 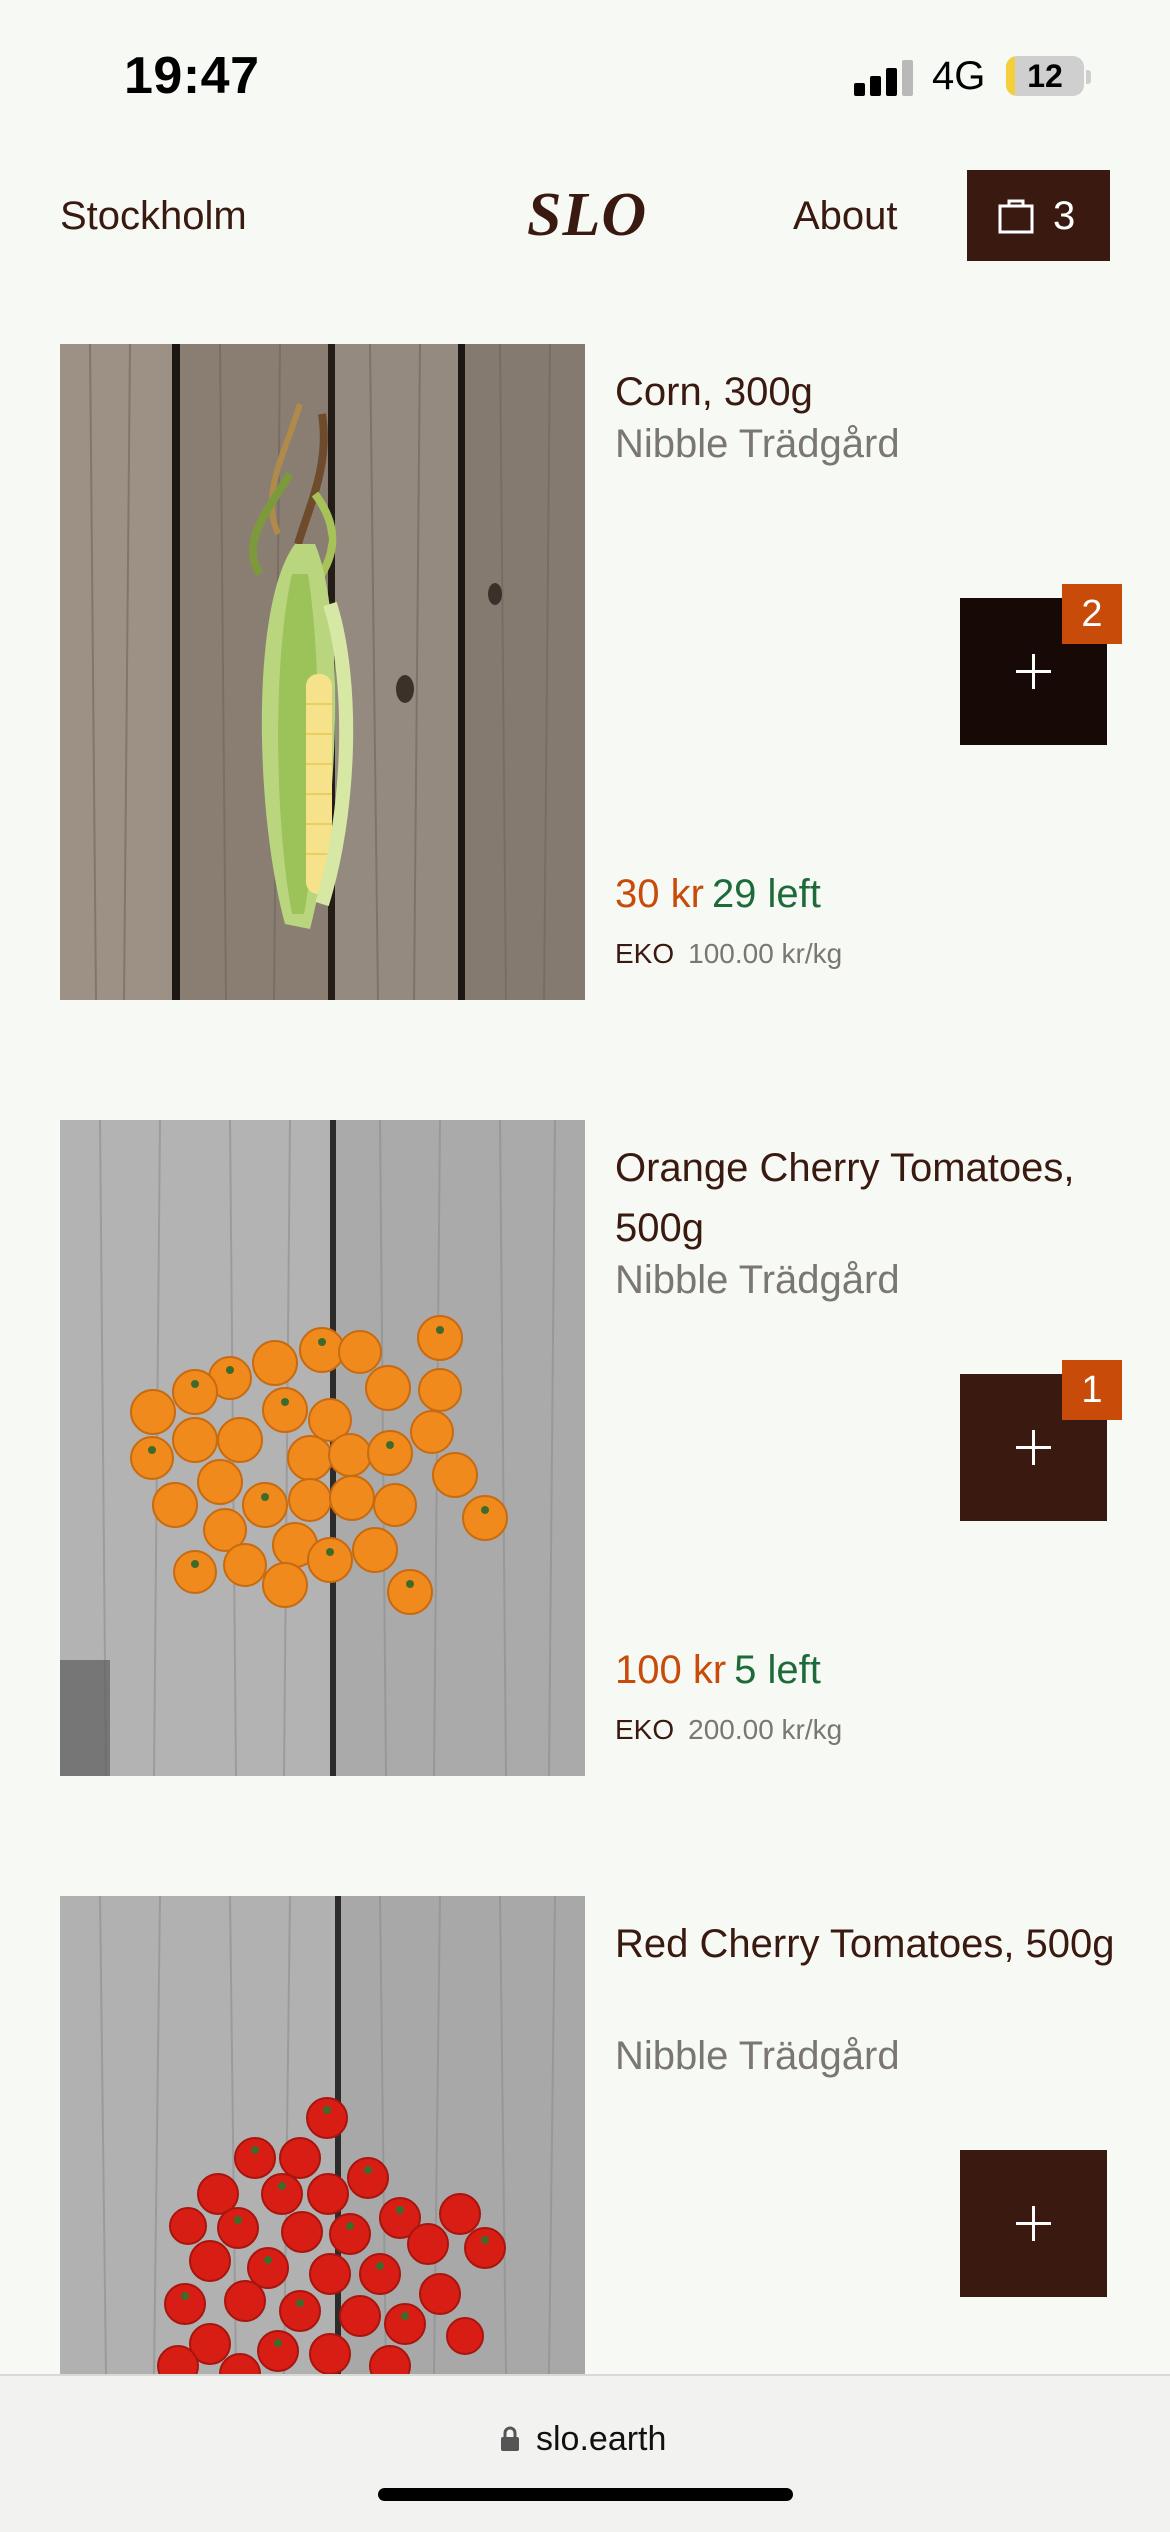 I want to click on cart-quantity-badge: 1, so click(x=1092, y=1390).